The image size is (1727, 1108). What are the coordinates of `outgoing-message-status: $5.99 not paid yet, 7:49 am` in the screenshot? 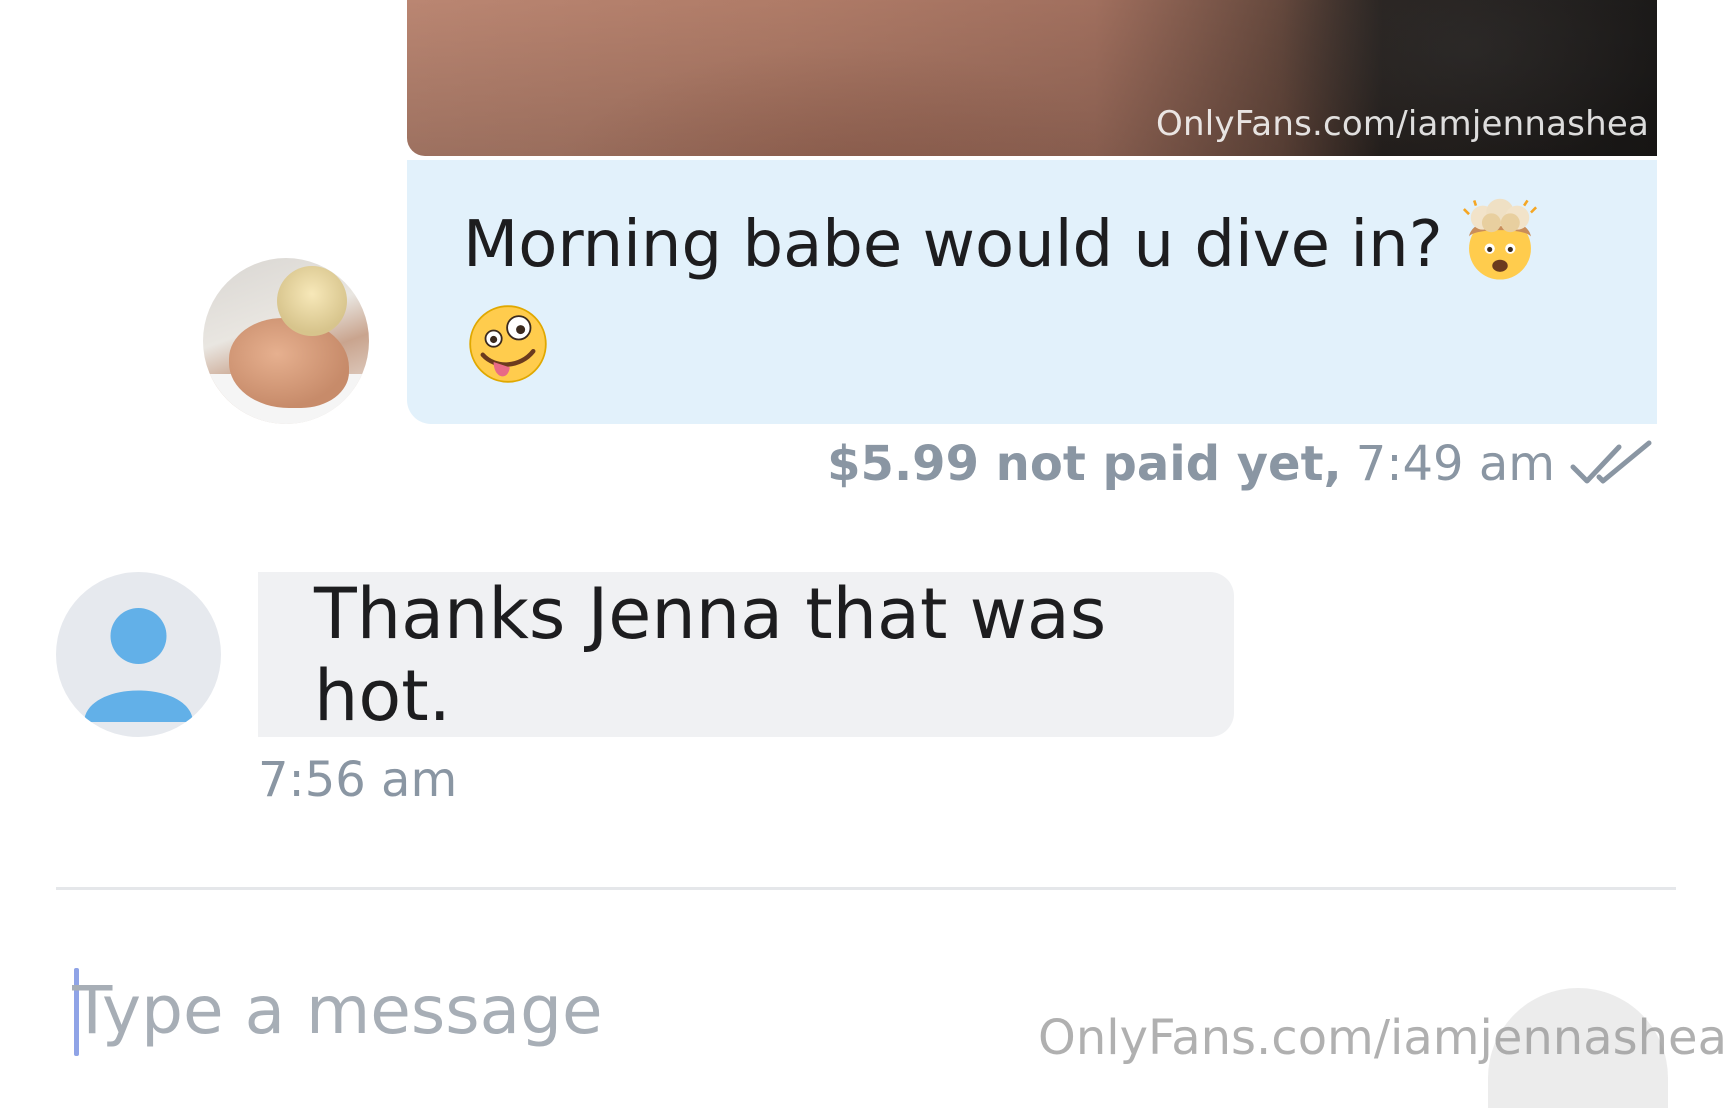 It's located at (1241, 464).